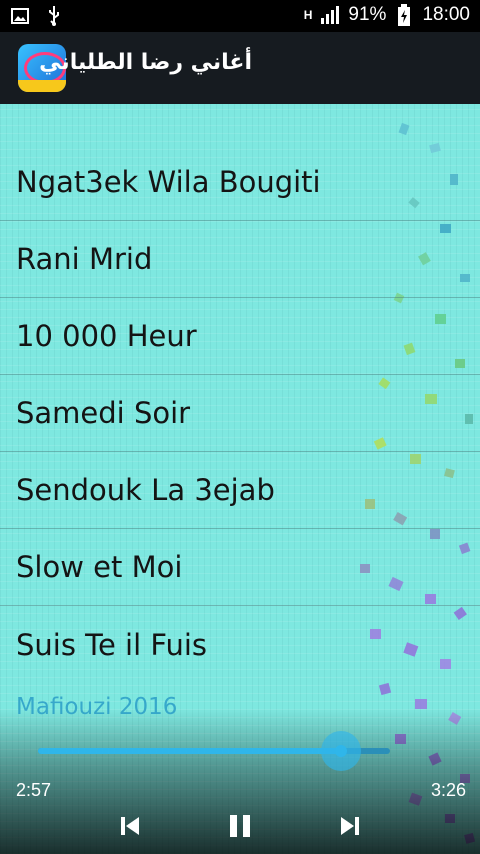 Image resolution: width=480 pixels, height=854 pixels. I want to click on status-left, so click(37, 16).